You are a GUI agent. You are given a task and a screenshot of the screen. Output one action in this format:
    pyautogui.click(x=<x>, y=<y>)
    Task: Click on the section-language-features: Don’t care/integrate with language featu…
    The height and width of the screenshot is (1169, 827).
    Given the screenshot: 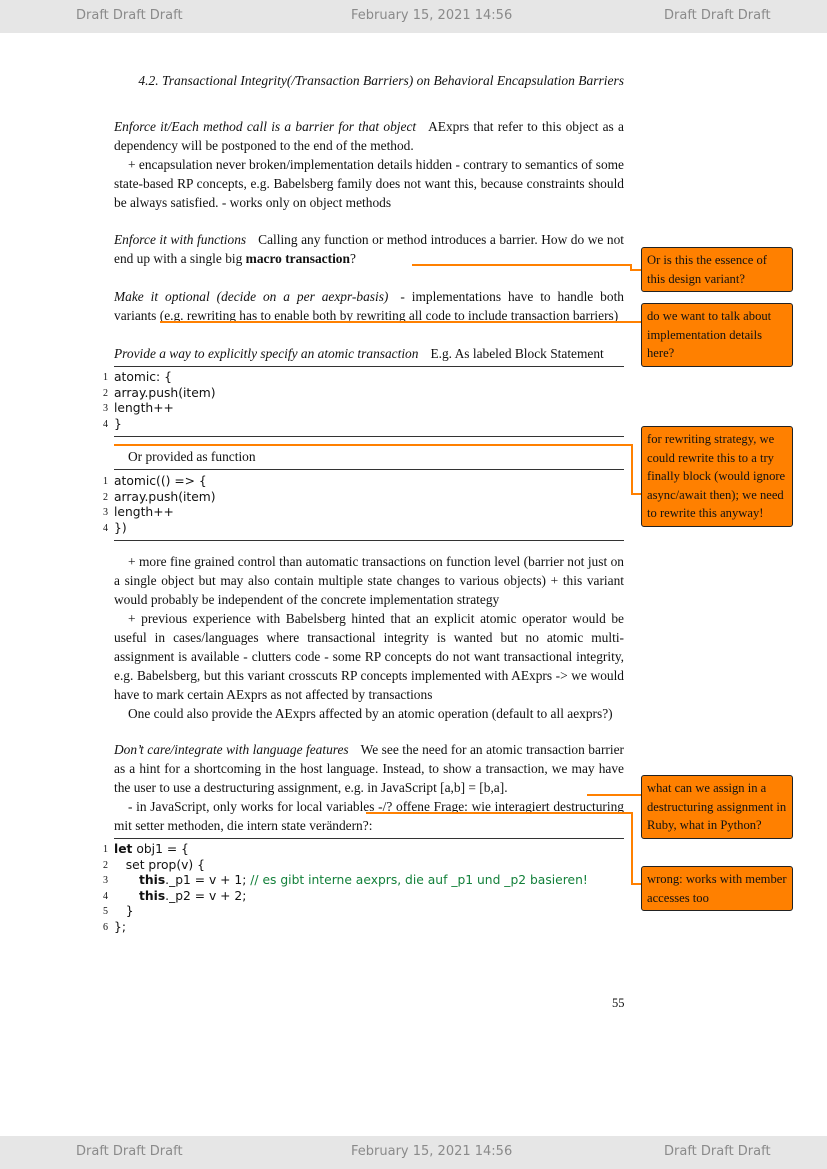 What is the action you would take?
    pyautogui.click(x=369, y=787)
    